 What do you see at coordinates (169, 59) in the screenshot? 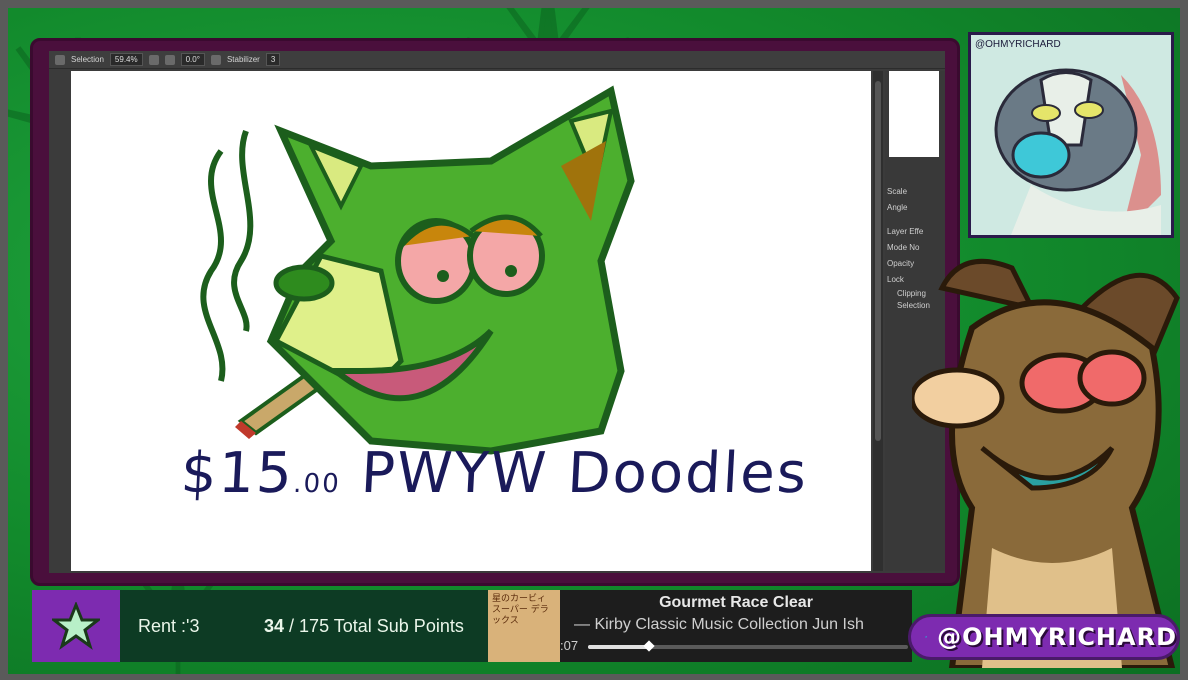
I see `zoom-in-icon` at bounding box center [169, 59].